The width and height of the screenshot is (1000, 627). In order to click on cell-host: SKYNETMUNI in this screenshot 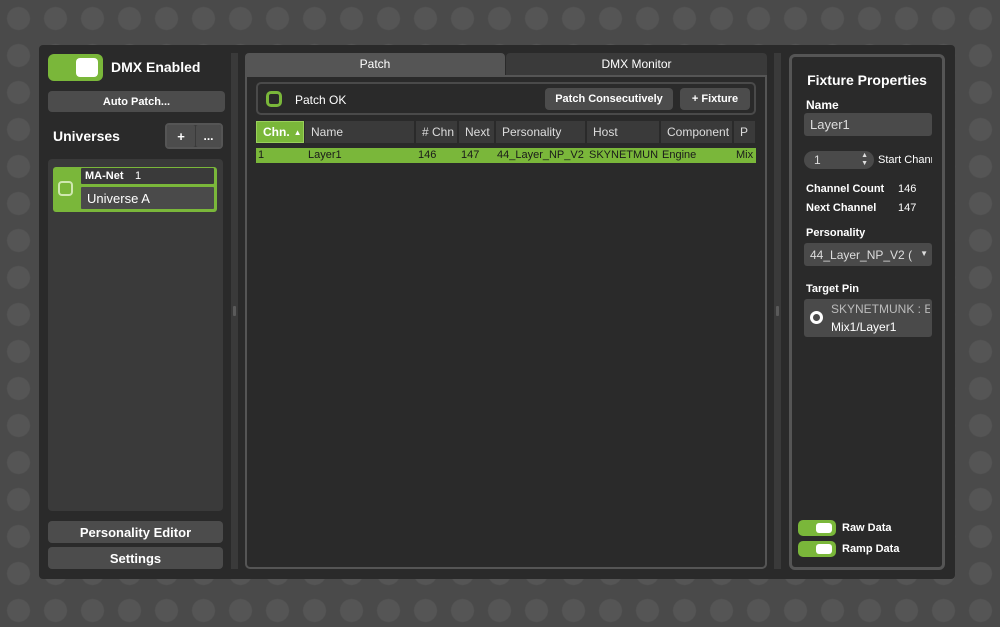, I will do `click(624, 155)`.